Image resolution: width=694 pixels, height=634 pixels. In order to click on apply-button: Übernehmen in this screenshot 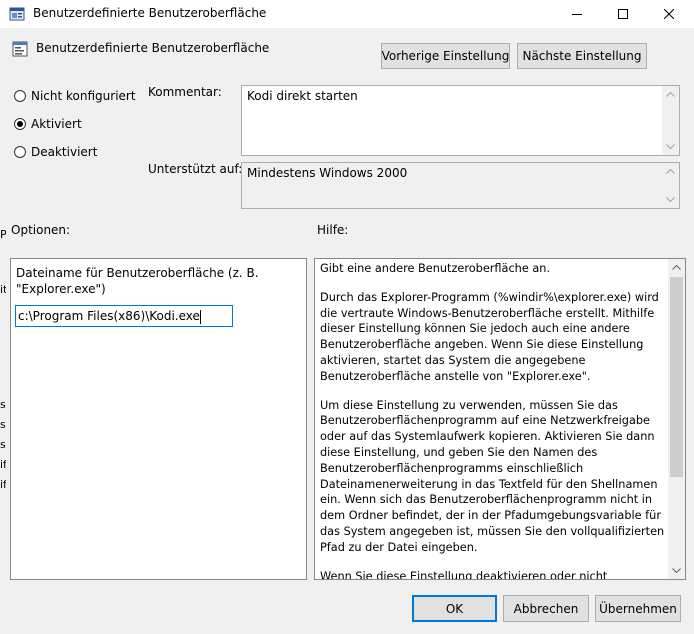, I will do `click(638, 608)`.